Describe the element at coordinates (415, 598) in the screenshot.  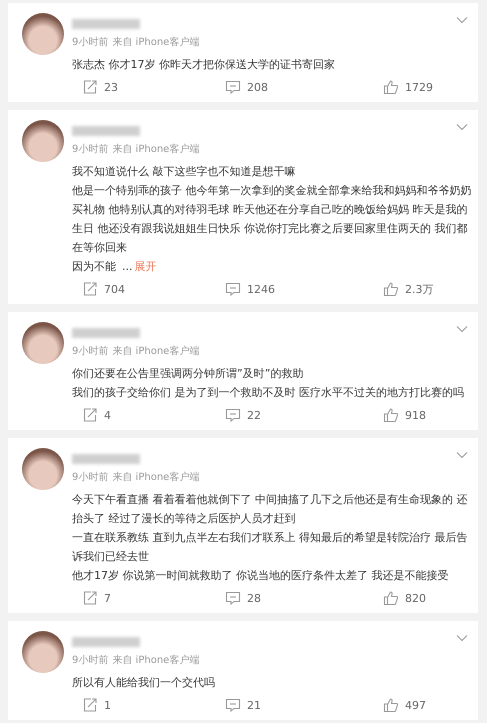
I see `like-count: 820` at that location.